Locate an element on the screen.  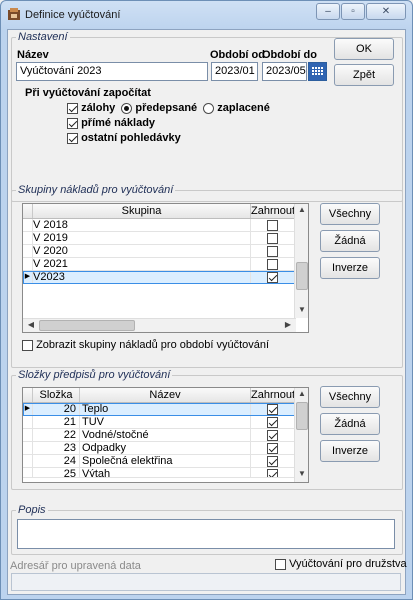
slozky-grid-header: Složka Název Zahrnout is located at coordinates (165, 395).